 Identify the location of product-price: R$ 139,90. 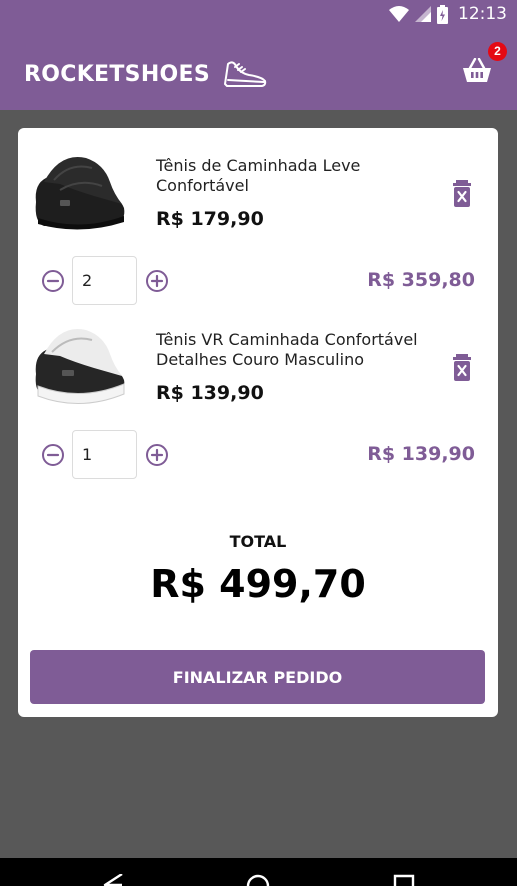
(210, 393).